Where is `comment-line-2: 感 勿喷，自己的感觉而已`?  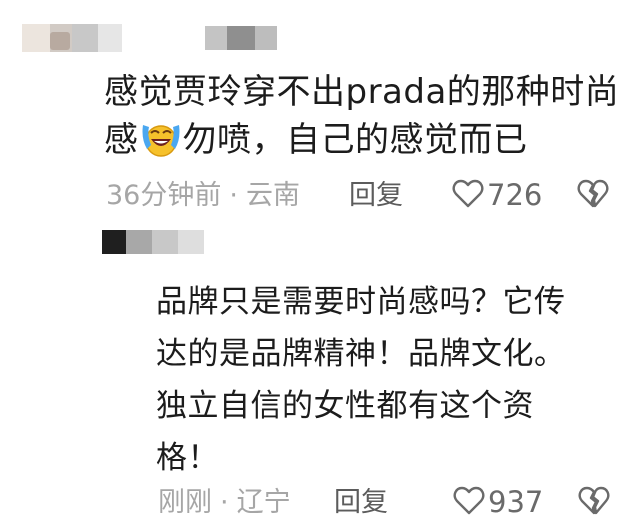 comment-line-2: 感 勿喷，自己的感觉而已 is located at coordinates (369, 140).